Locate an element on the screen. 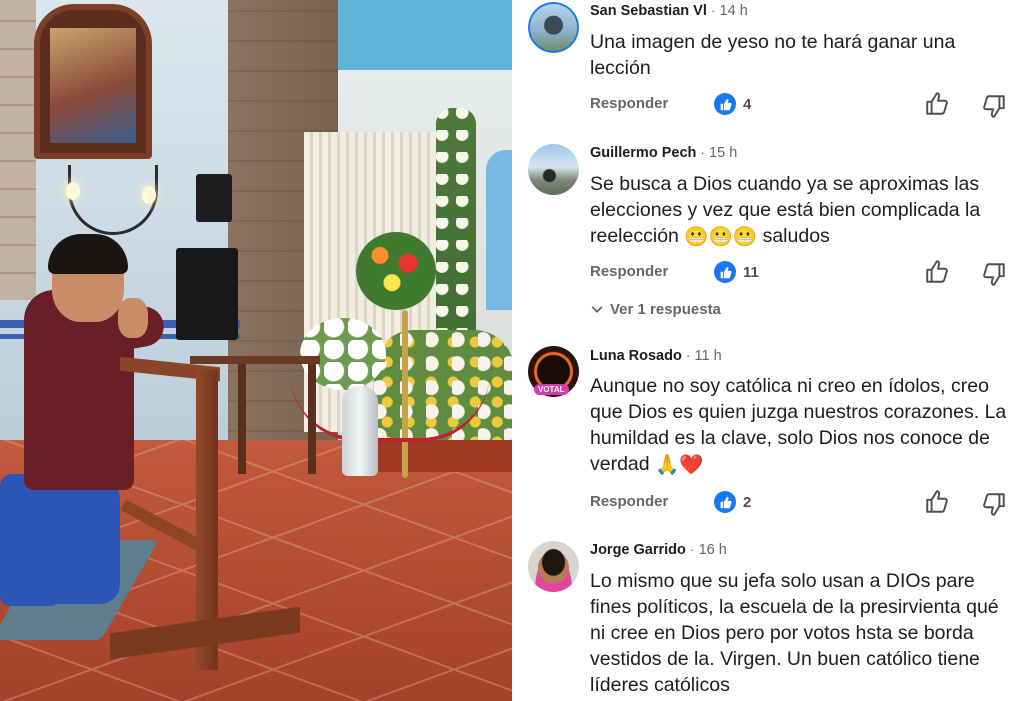 The image size is (1025, 701). flower-bouquet is located at coordinates (396, 271).